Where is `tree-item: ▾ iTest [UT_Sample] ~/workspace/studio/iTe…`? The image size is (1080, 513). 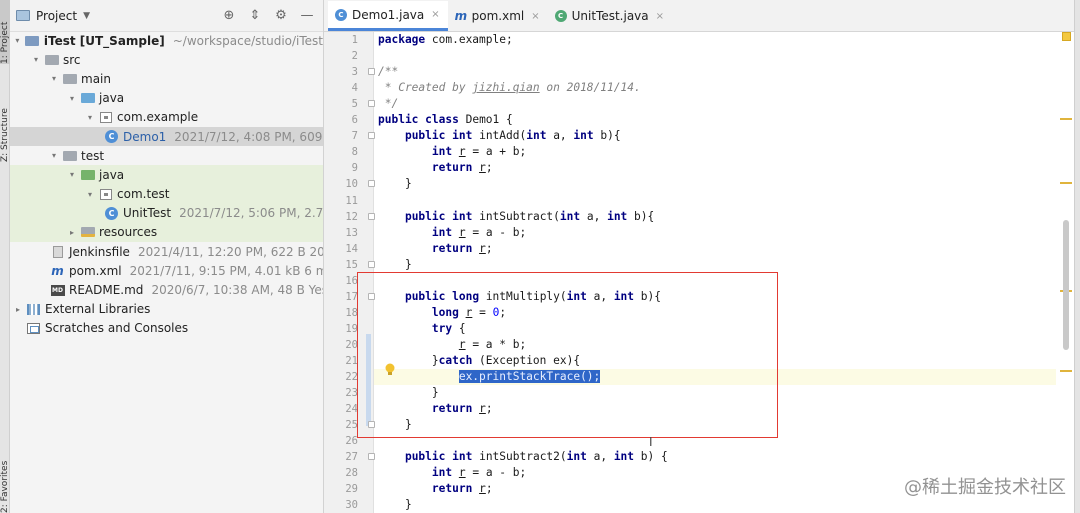 tree-item: ▾ iTest [UT_Sample] ~/workspace/studio/iTe… is located at coordinates (166, 40).